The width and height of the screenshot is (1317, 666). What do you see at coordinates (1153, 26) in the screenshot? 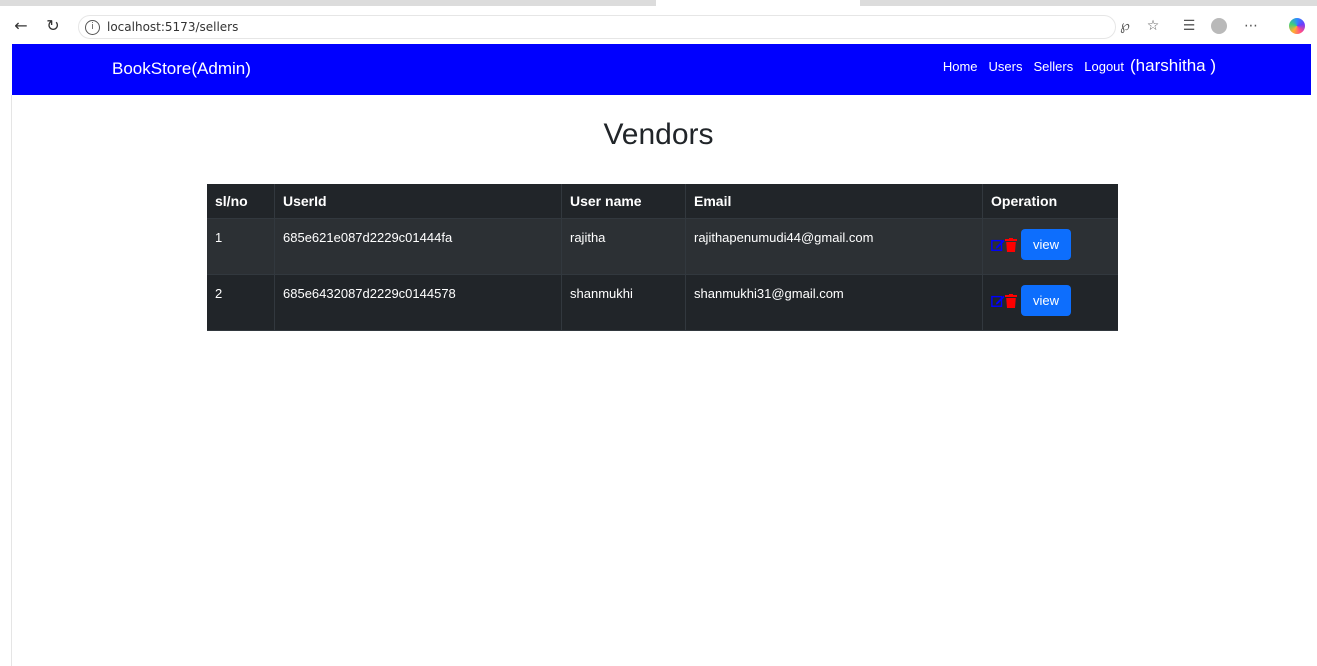
I see `favorite-star-icon: ☆` at bounding box center [1153, 26].